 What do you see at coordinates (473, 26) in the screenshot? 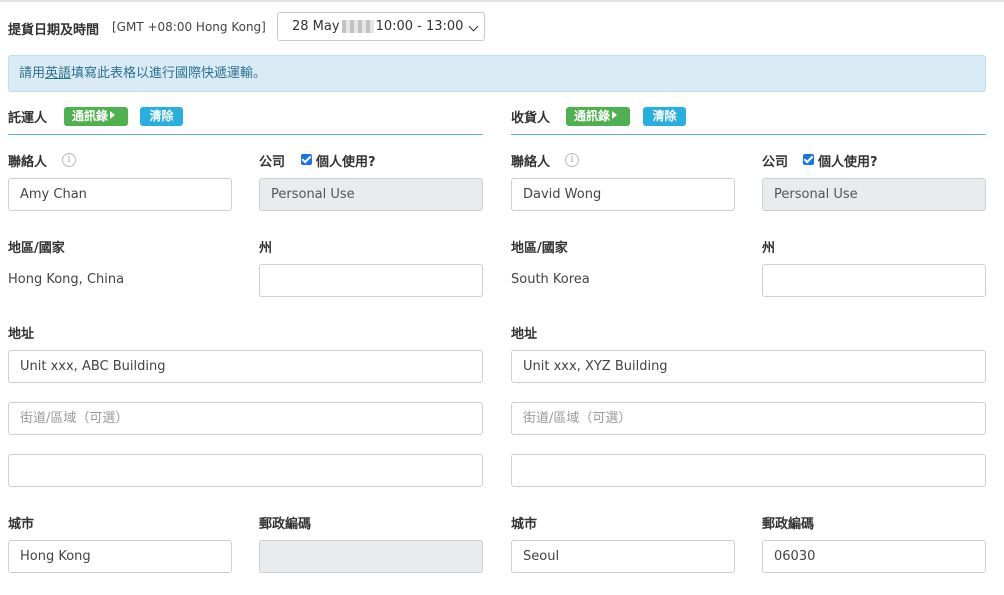
I see `chevron-down-icon` at bounding box center [473, 26].